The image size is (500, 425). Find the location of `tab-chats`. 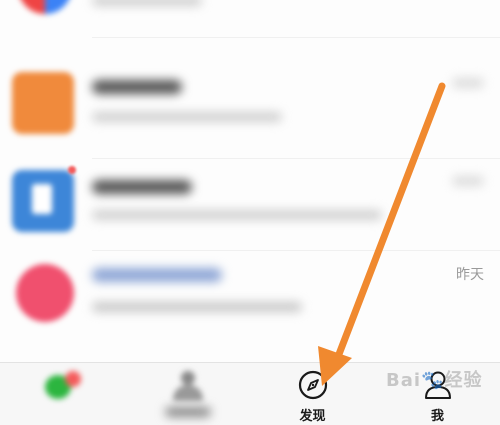

tab-chats is located at coordinates (62, 394).